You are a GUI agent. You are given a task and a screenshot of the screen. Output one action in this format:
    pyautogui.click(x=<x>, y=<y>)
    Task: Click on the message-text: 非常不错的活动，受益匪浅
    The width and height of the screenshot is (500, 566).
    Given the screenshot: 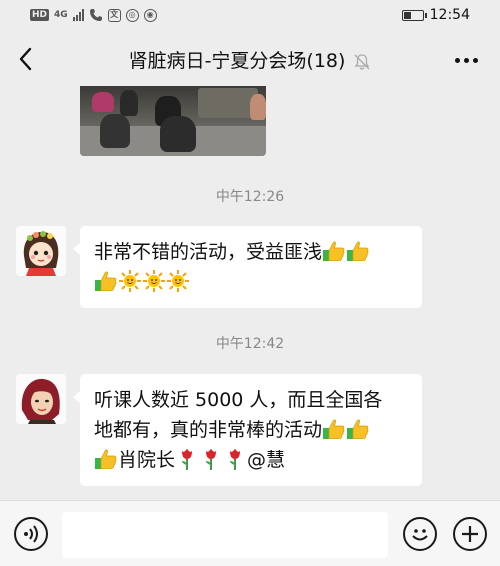 What is the action you would take?
    pyautogui.click(x=208, y=252)
    